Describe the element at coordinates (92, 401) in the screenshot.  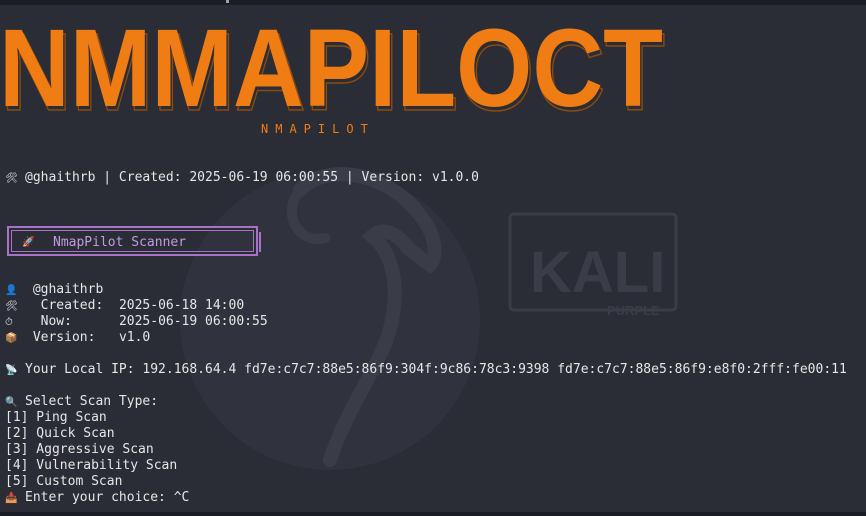
I see `menu-heading: Select Scan Type:` at that location.